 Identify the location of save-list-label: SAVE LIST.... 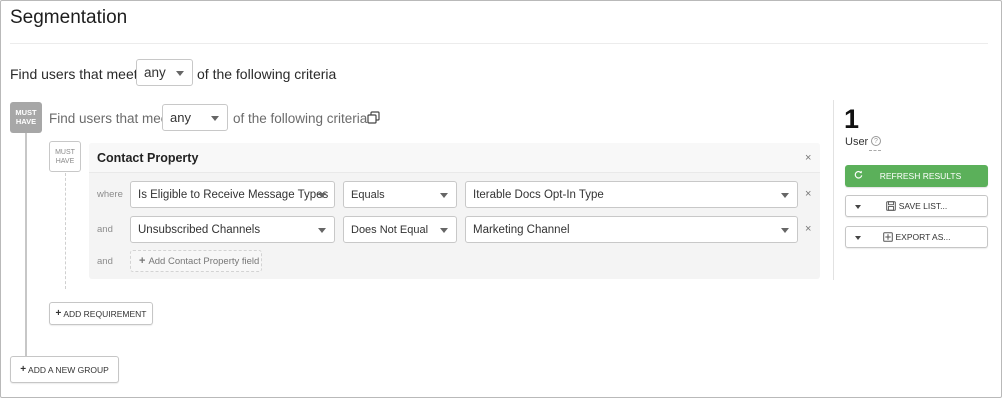
(923, 206).